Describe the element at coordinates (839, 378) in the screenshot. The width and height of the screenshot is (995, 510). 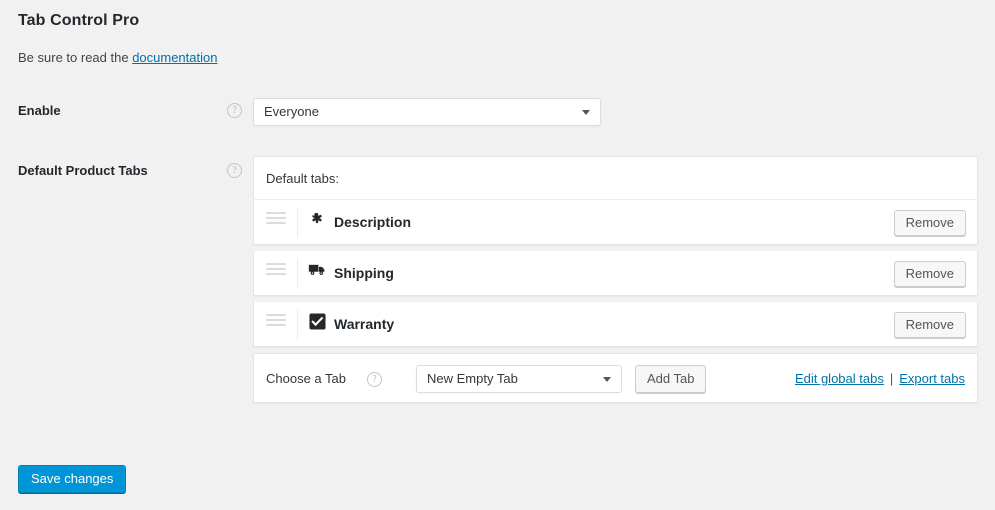
I see `edit-global-tabs-link: Edit global tabs` at that location.